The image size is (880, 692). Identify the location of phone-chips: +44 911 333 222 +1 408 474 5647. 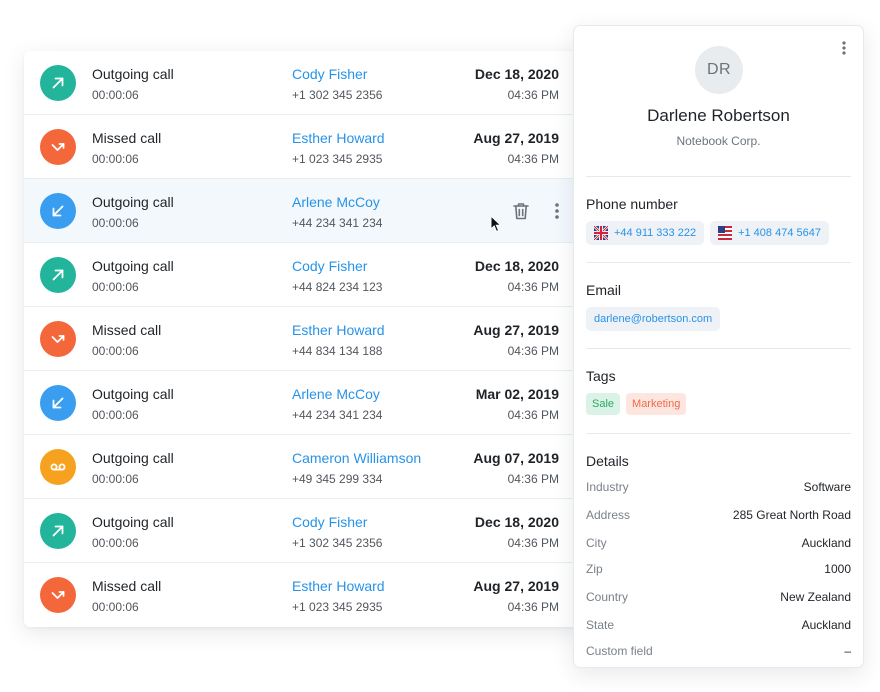
(707, 233).